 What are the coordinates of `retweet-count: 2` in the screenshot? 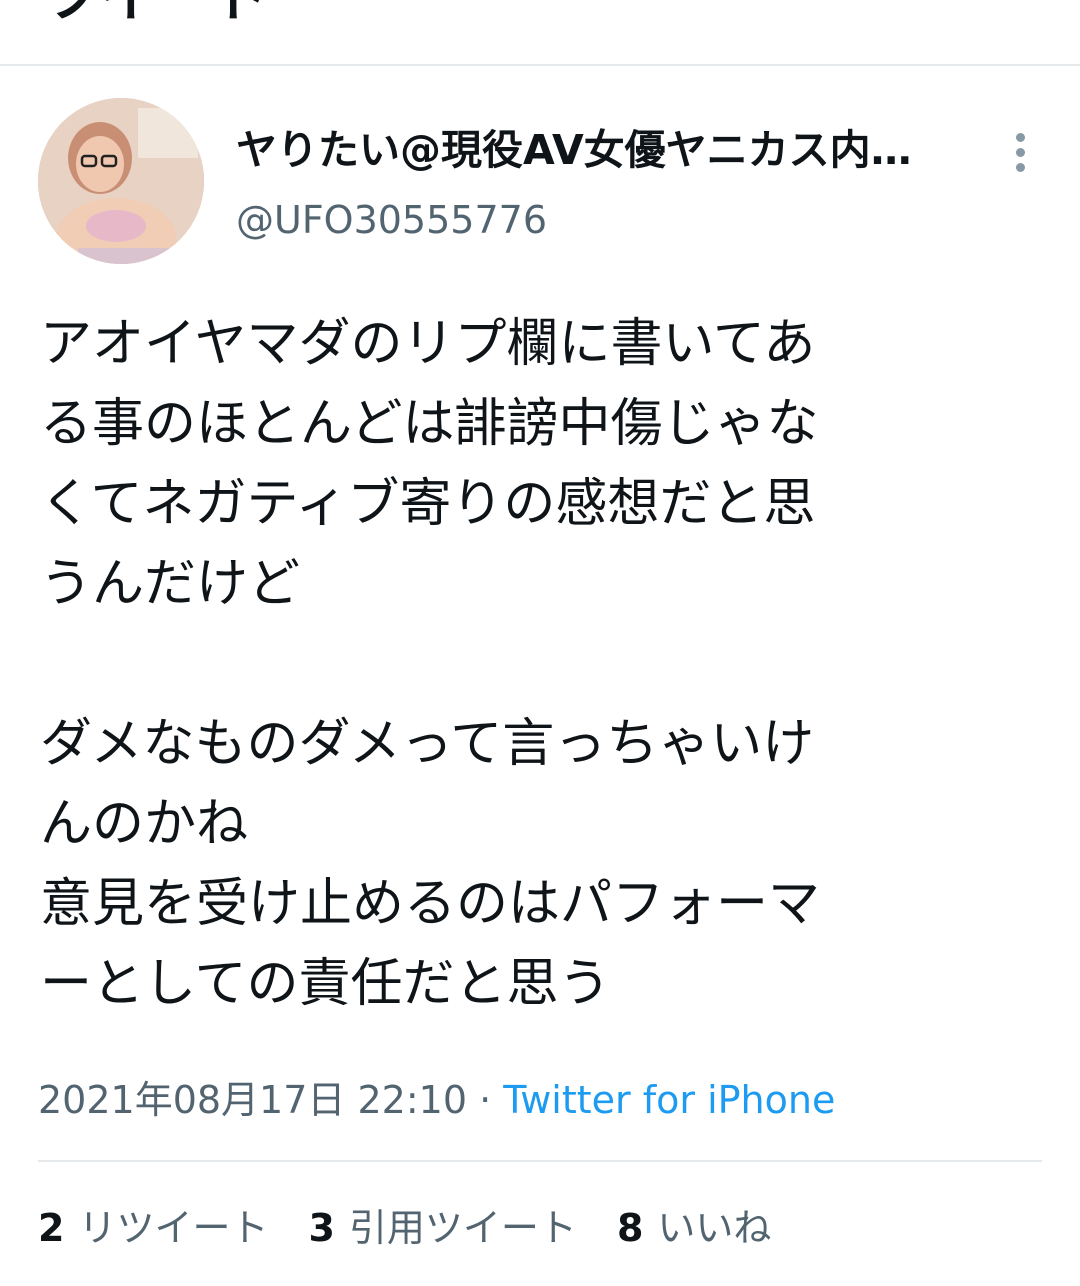 It's located at (51, 1228).